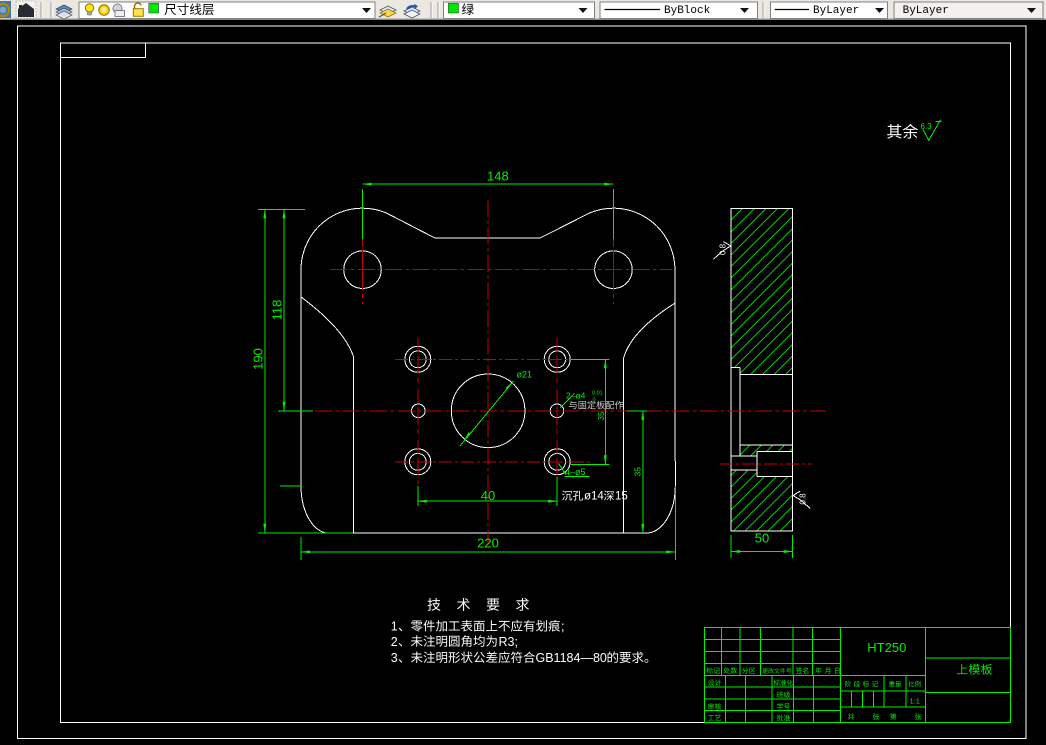  I want to click on svg-text: 1:1, so click(915, 701).